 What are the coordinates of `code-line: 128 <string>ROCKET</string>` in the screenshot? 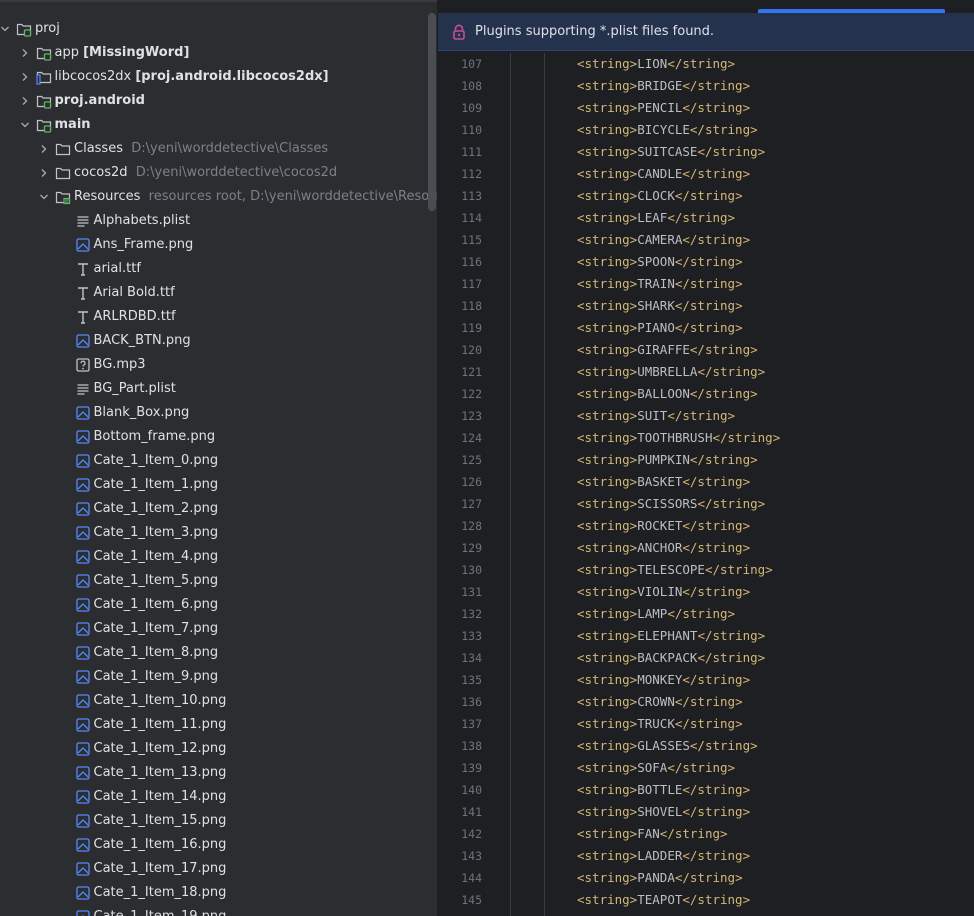 It's located at (706, 526).